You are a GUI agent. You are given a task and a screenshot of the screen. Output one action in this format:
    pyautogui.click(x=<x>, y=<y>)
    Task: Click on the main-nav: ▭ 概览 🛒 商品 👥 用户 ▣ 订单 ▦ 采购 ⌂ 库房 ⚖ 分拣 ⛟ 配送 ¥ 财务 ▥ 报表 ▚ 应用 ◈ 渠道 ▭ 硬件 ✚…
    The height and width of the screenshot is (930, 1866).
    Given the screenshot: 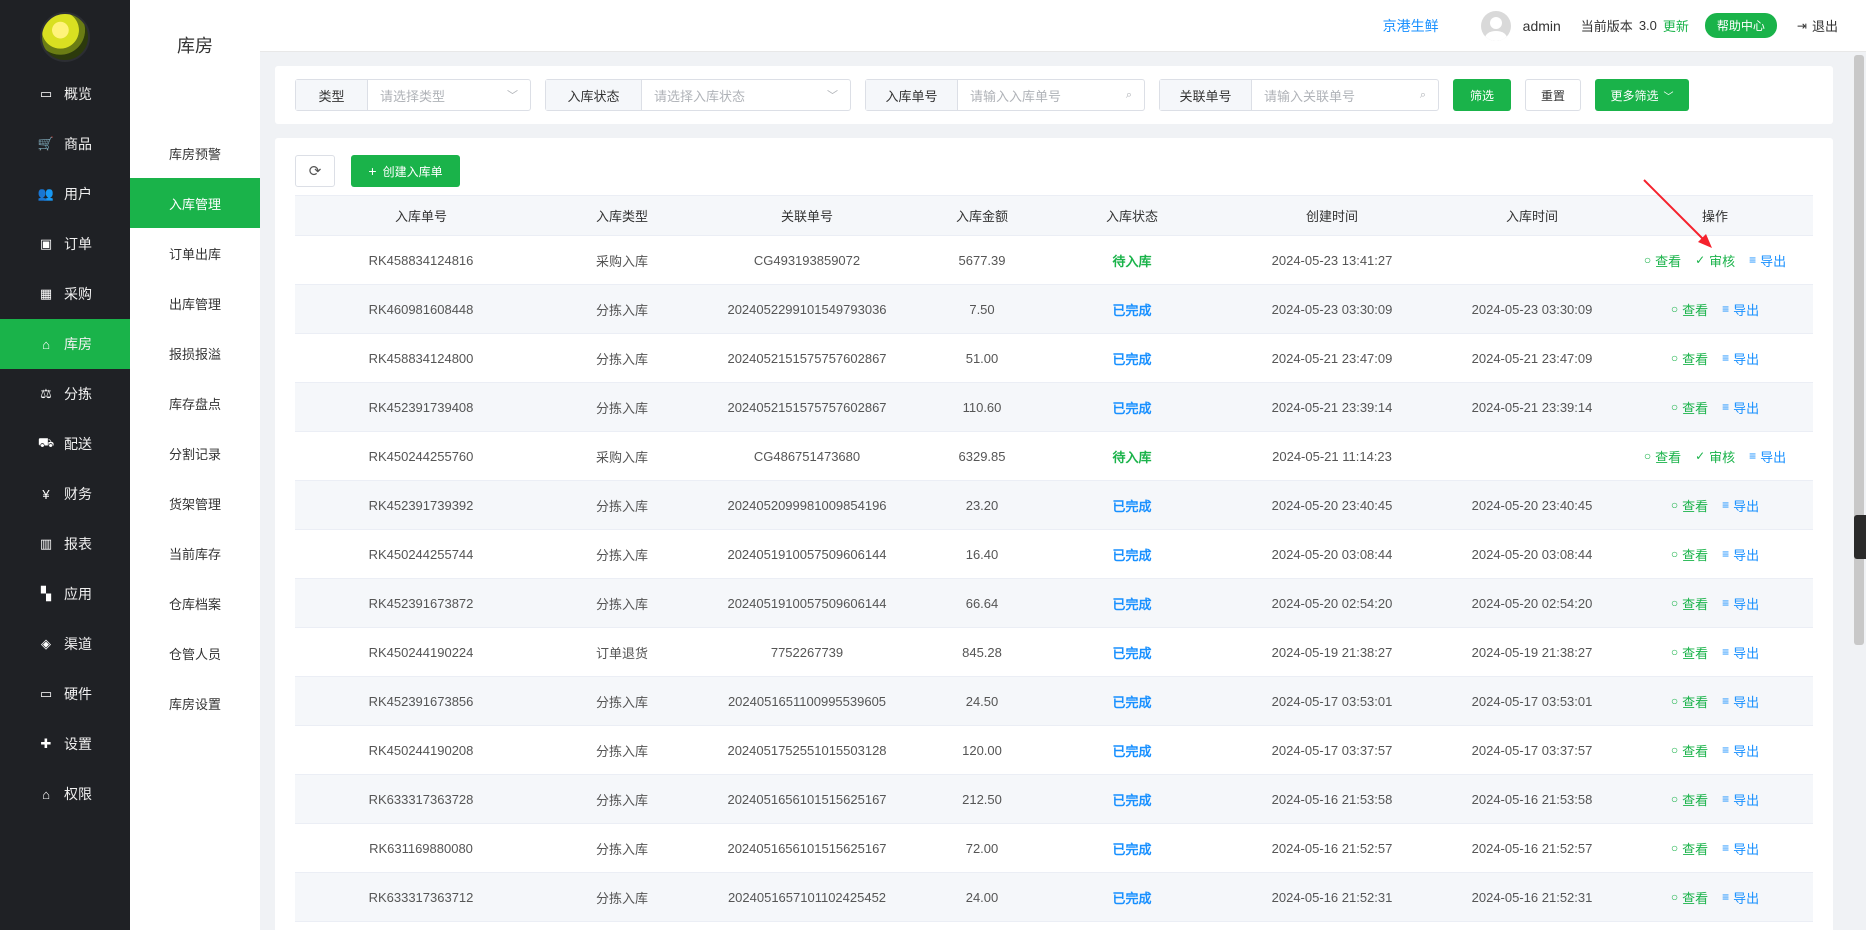 What is the action you would take?
    pyautogui.click(x=65, y=465)
    